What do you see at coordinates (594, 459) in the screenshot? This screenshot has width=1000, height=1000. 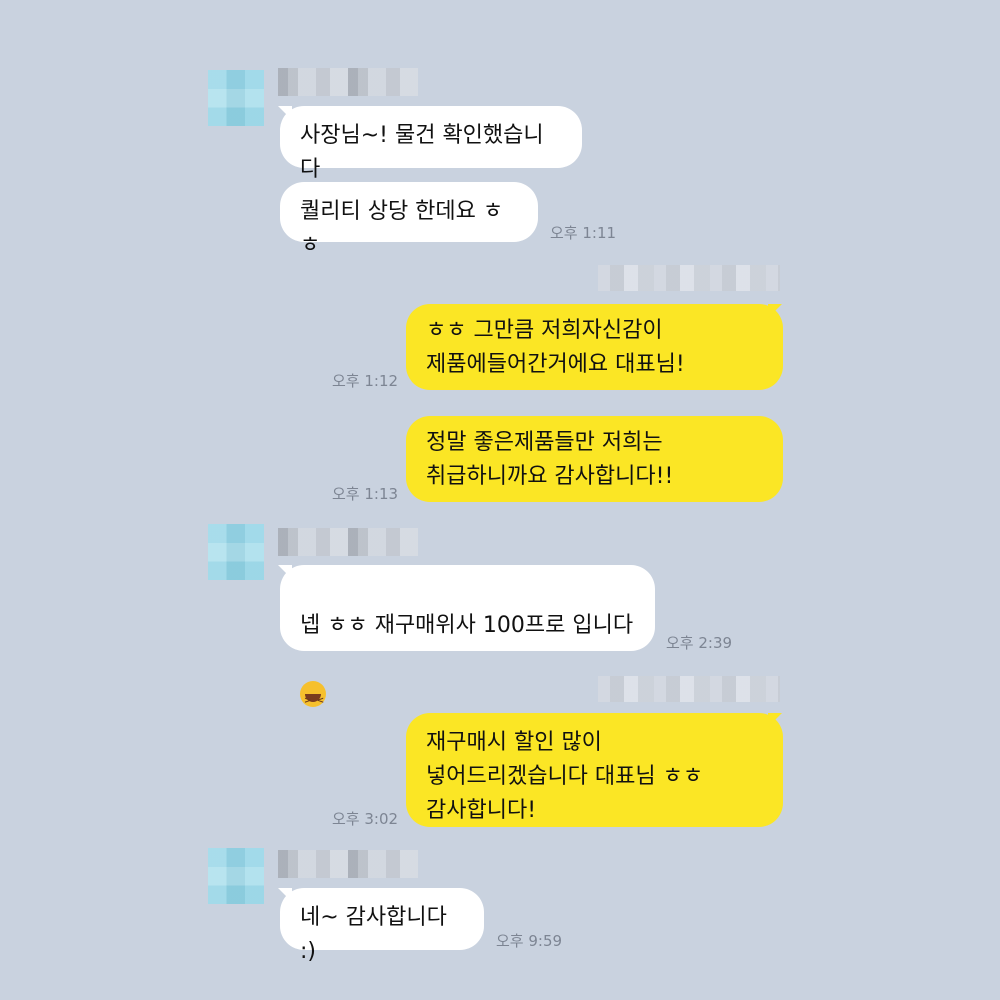 I see `message-bubble-outgoing: 정말 좋은제품들만 저희는 취급하니까요 감사합니다!!` at bounding box center [594, 459].